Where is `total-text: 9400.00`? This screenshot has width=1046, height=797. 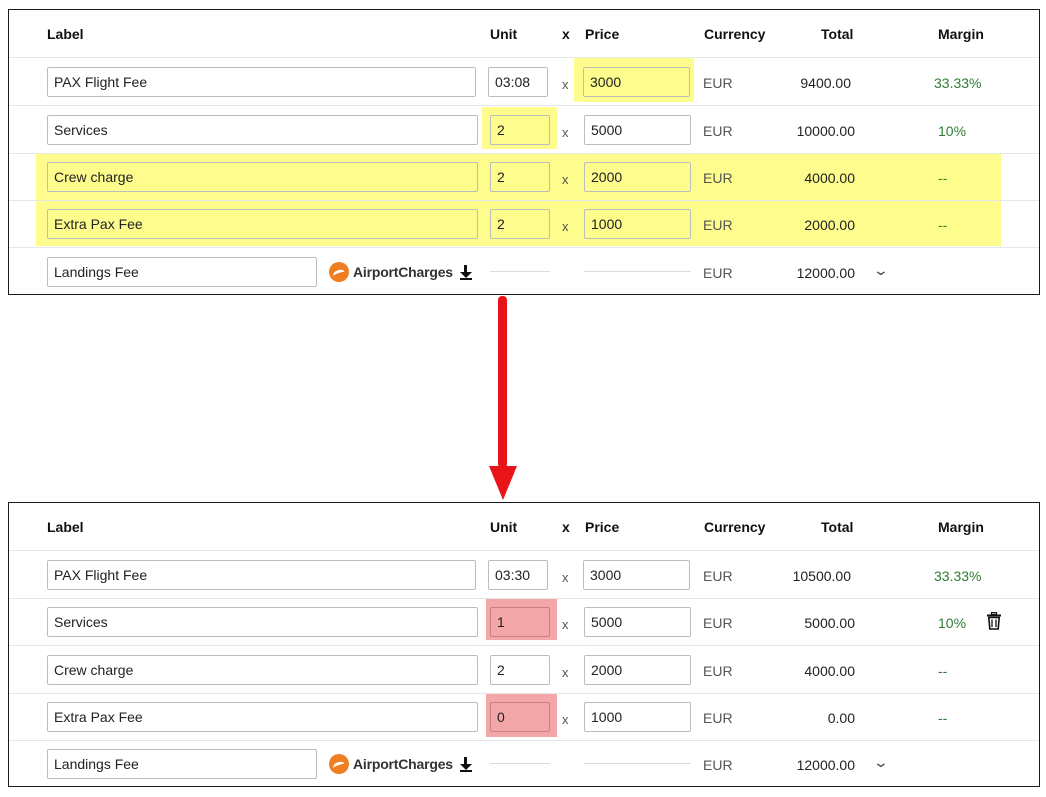 total-text: 9400.00 is located at coordinates (825, 83).